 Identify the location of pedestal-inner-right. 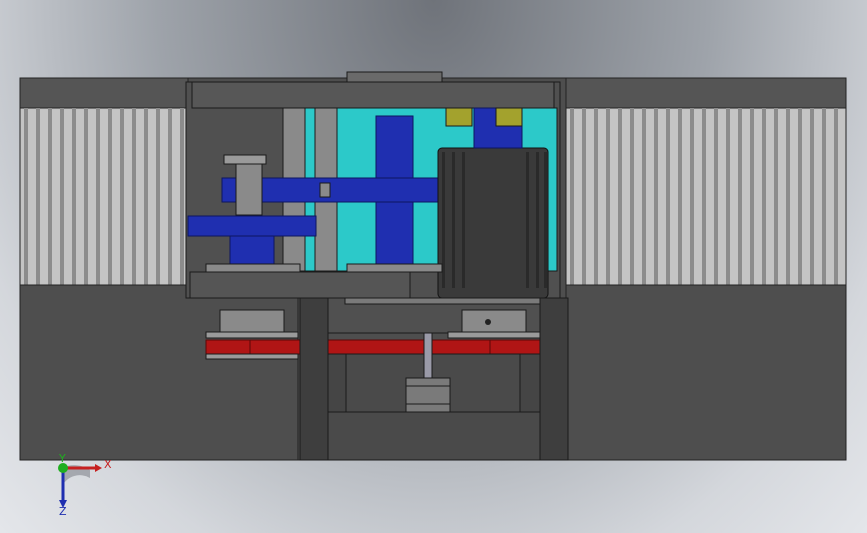
(530, 383).